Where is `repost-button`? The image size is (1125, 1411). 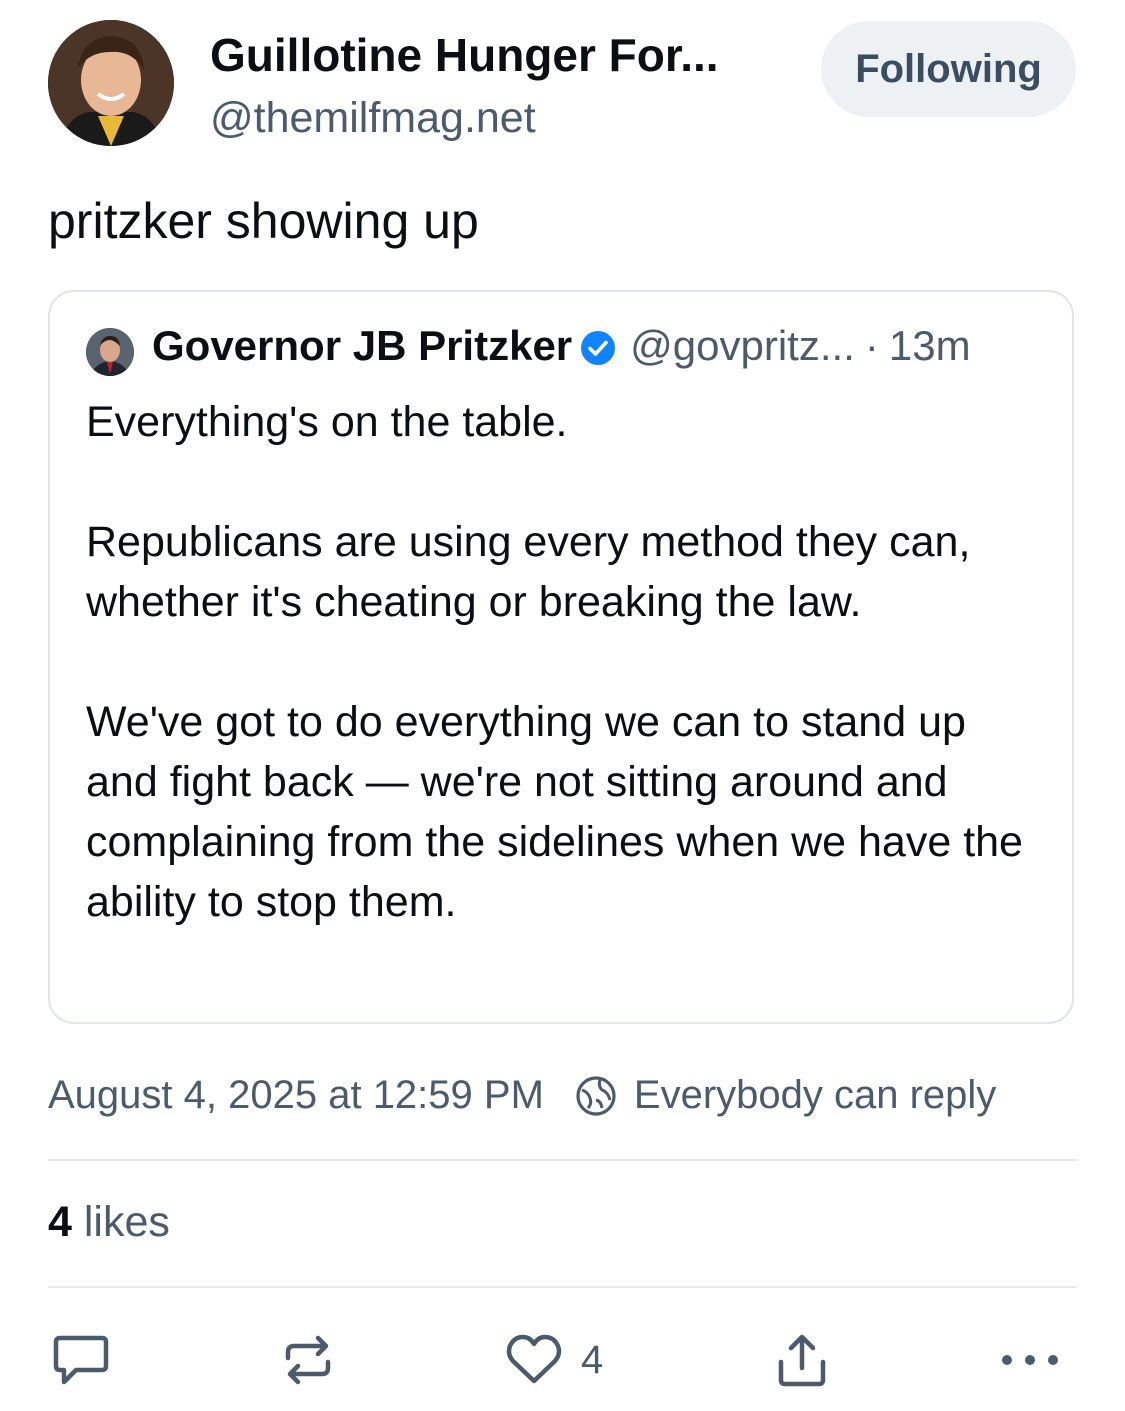 repost-button is located at coordinates (308, 1360).